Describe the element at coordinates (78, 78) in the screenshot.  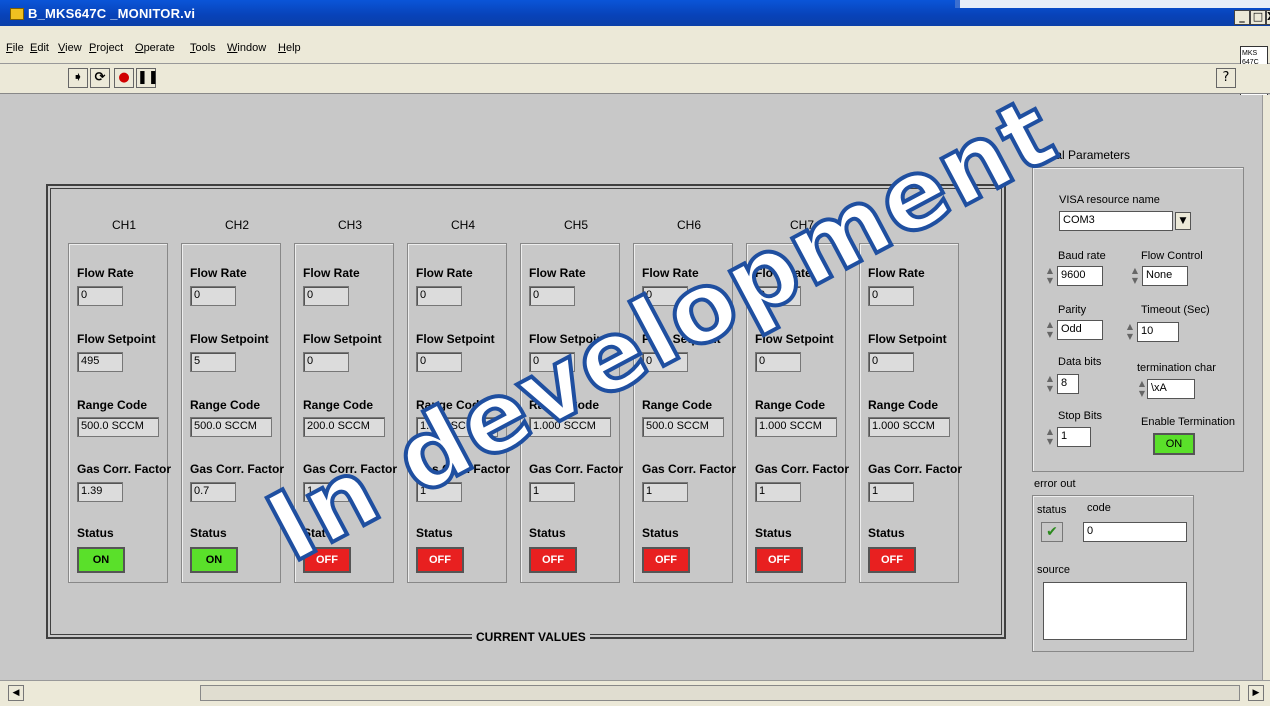
I see `run-arrow-icon: ➧` at that location.